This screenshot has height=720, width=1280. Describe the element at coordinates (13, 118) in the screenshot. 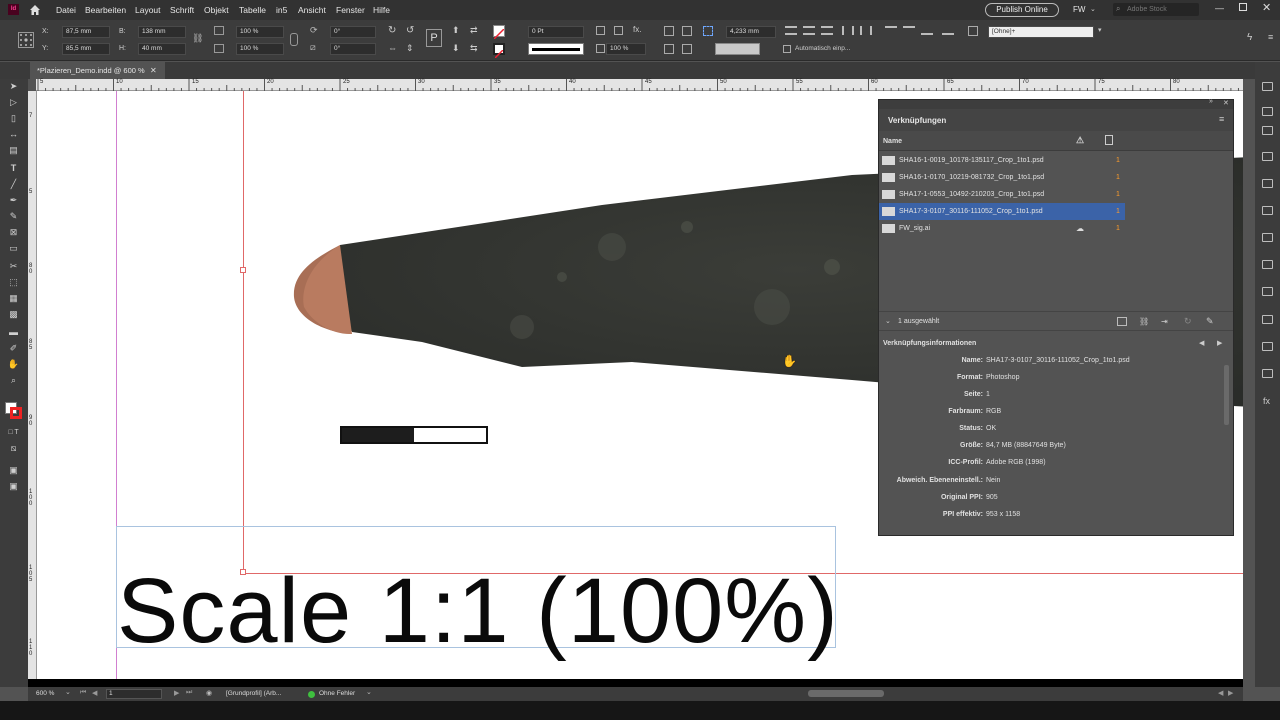

I see `page-tool-icon: ▯` at that location.